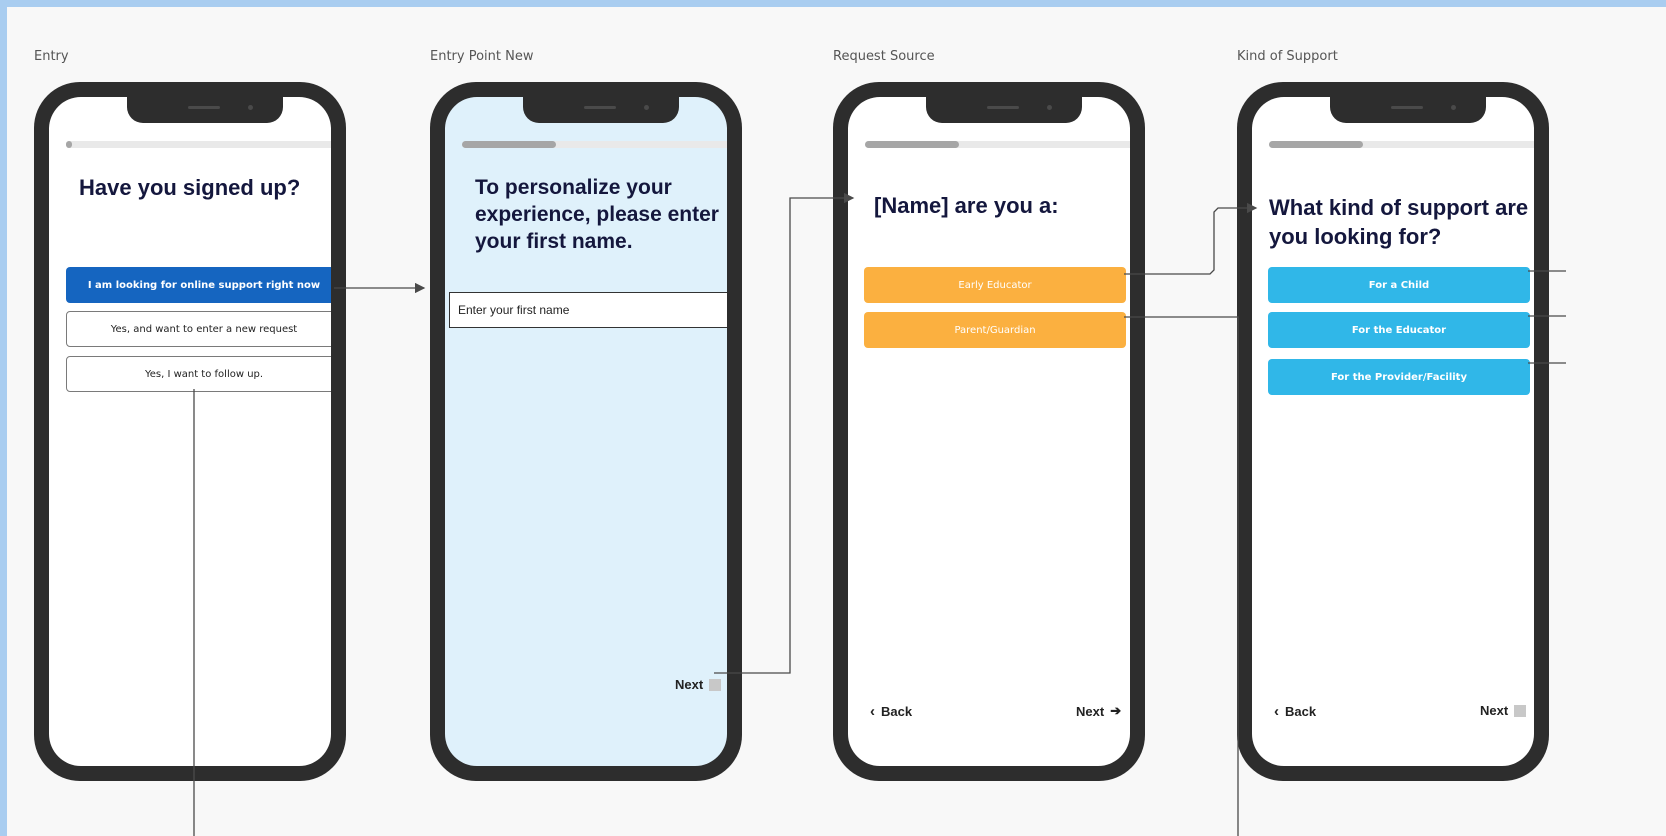 The height and width of the screenshot is (836, 1666). I want to click on connector-next-to-request-source, so click(784, 433).